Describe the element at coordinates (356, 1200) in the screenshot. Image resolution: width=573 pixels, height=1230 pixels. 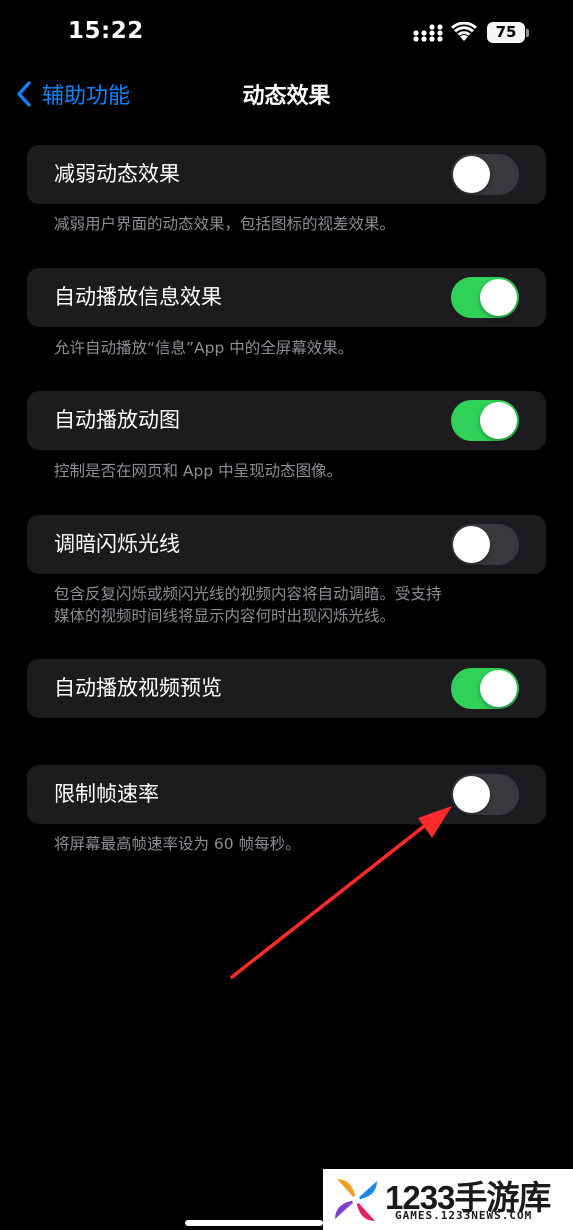
I see `pinwheel-logo-icon` at that location.